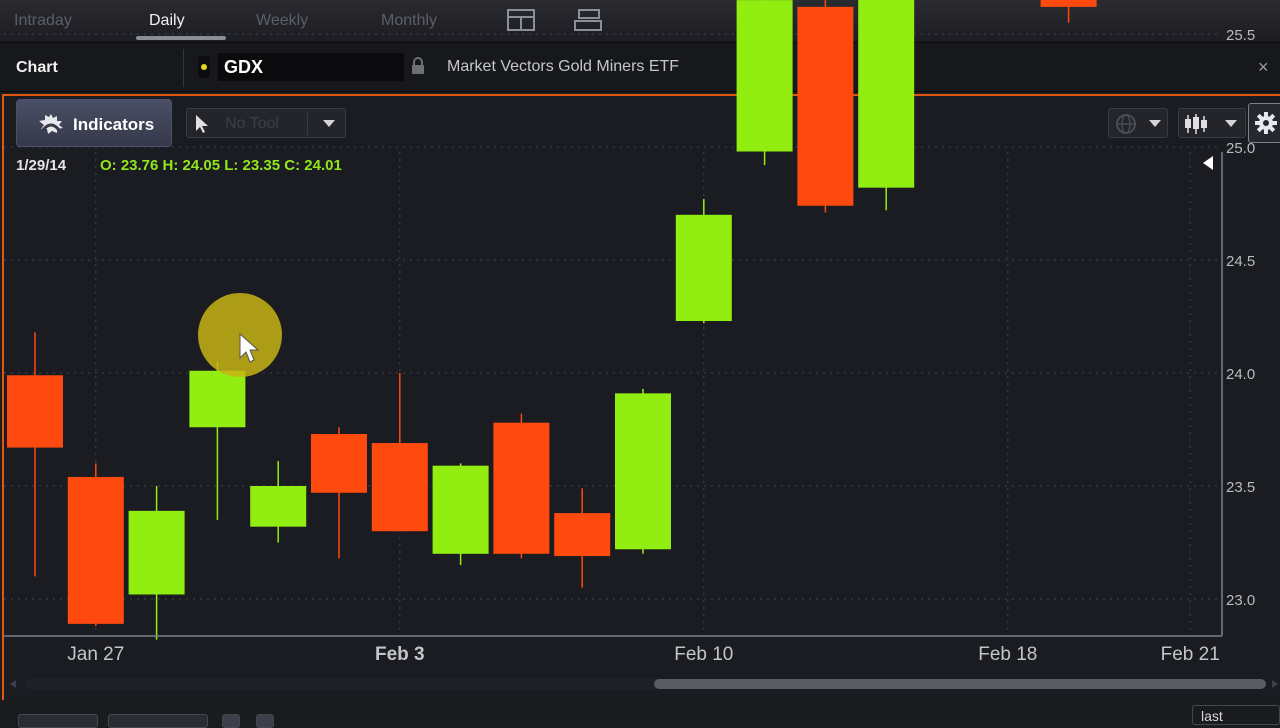 This screenshot has height=728, width=1280. I want to click on tool-select-placeholder: No Tool, so click(252, 123).